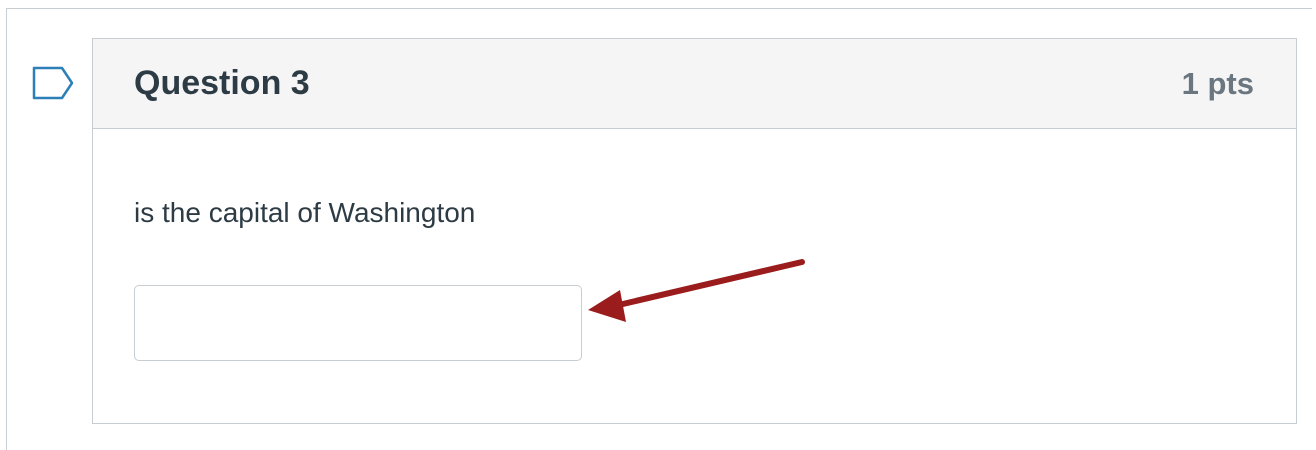 The image size is (1316, 450). Describe the element at coordinates (222, 83) in the screenshot. I see `question-title: Question 3` at that location.